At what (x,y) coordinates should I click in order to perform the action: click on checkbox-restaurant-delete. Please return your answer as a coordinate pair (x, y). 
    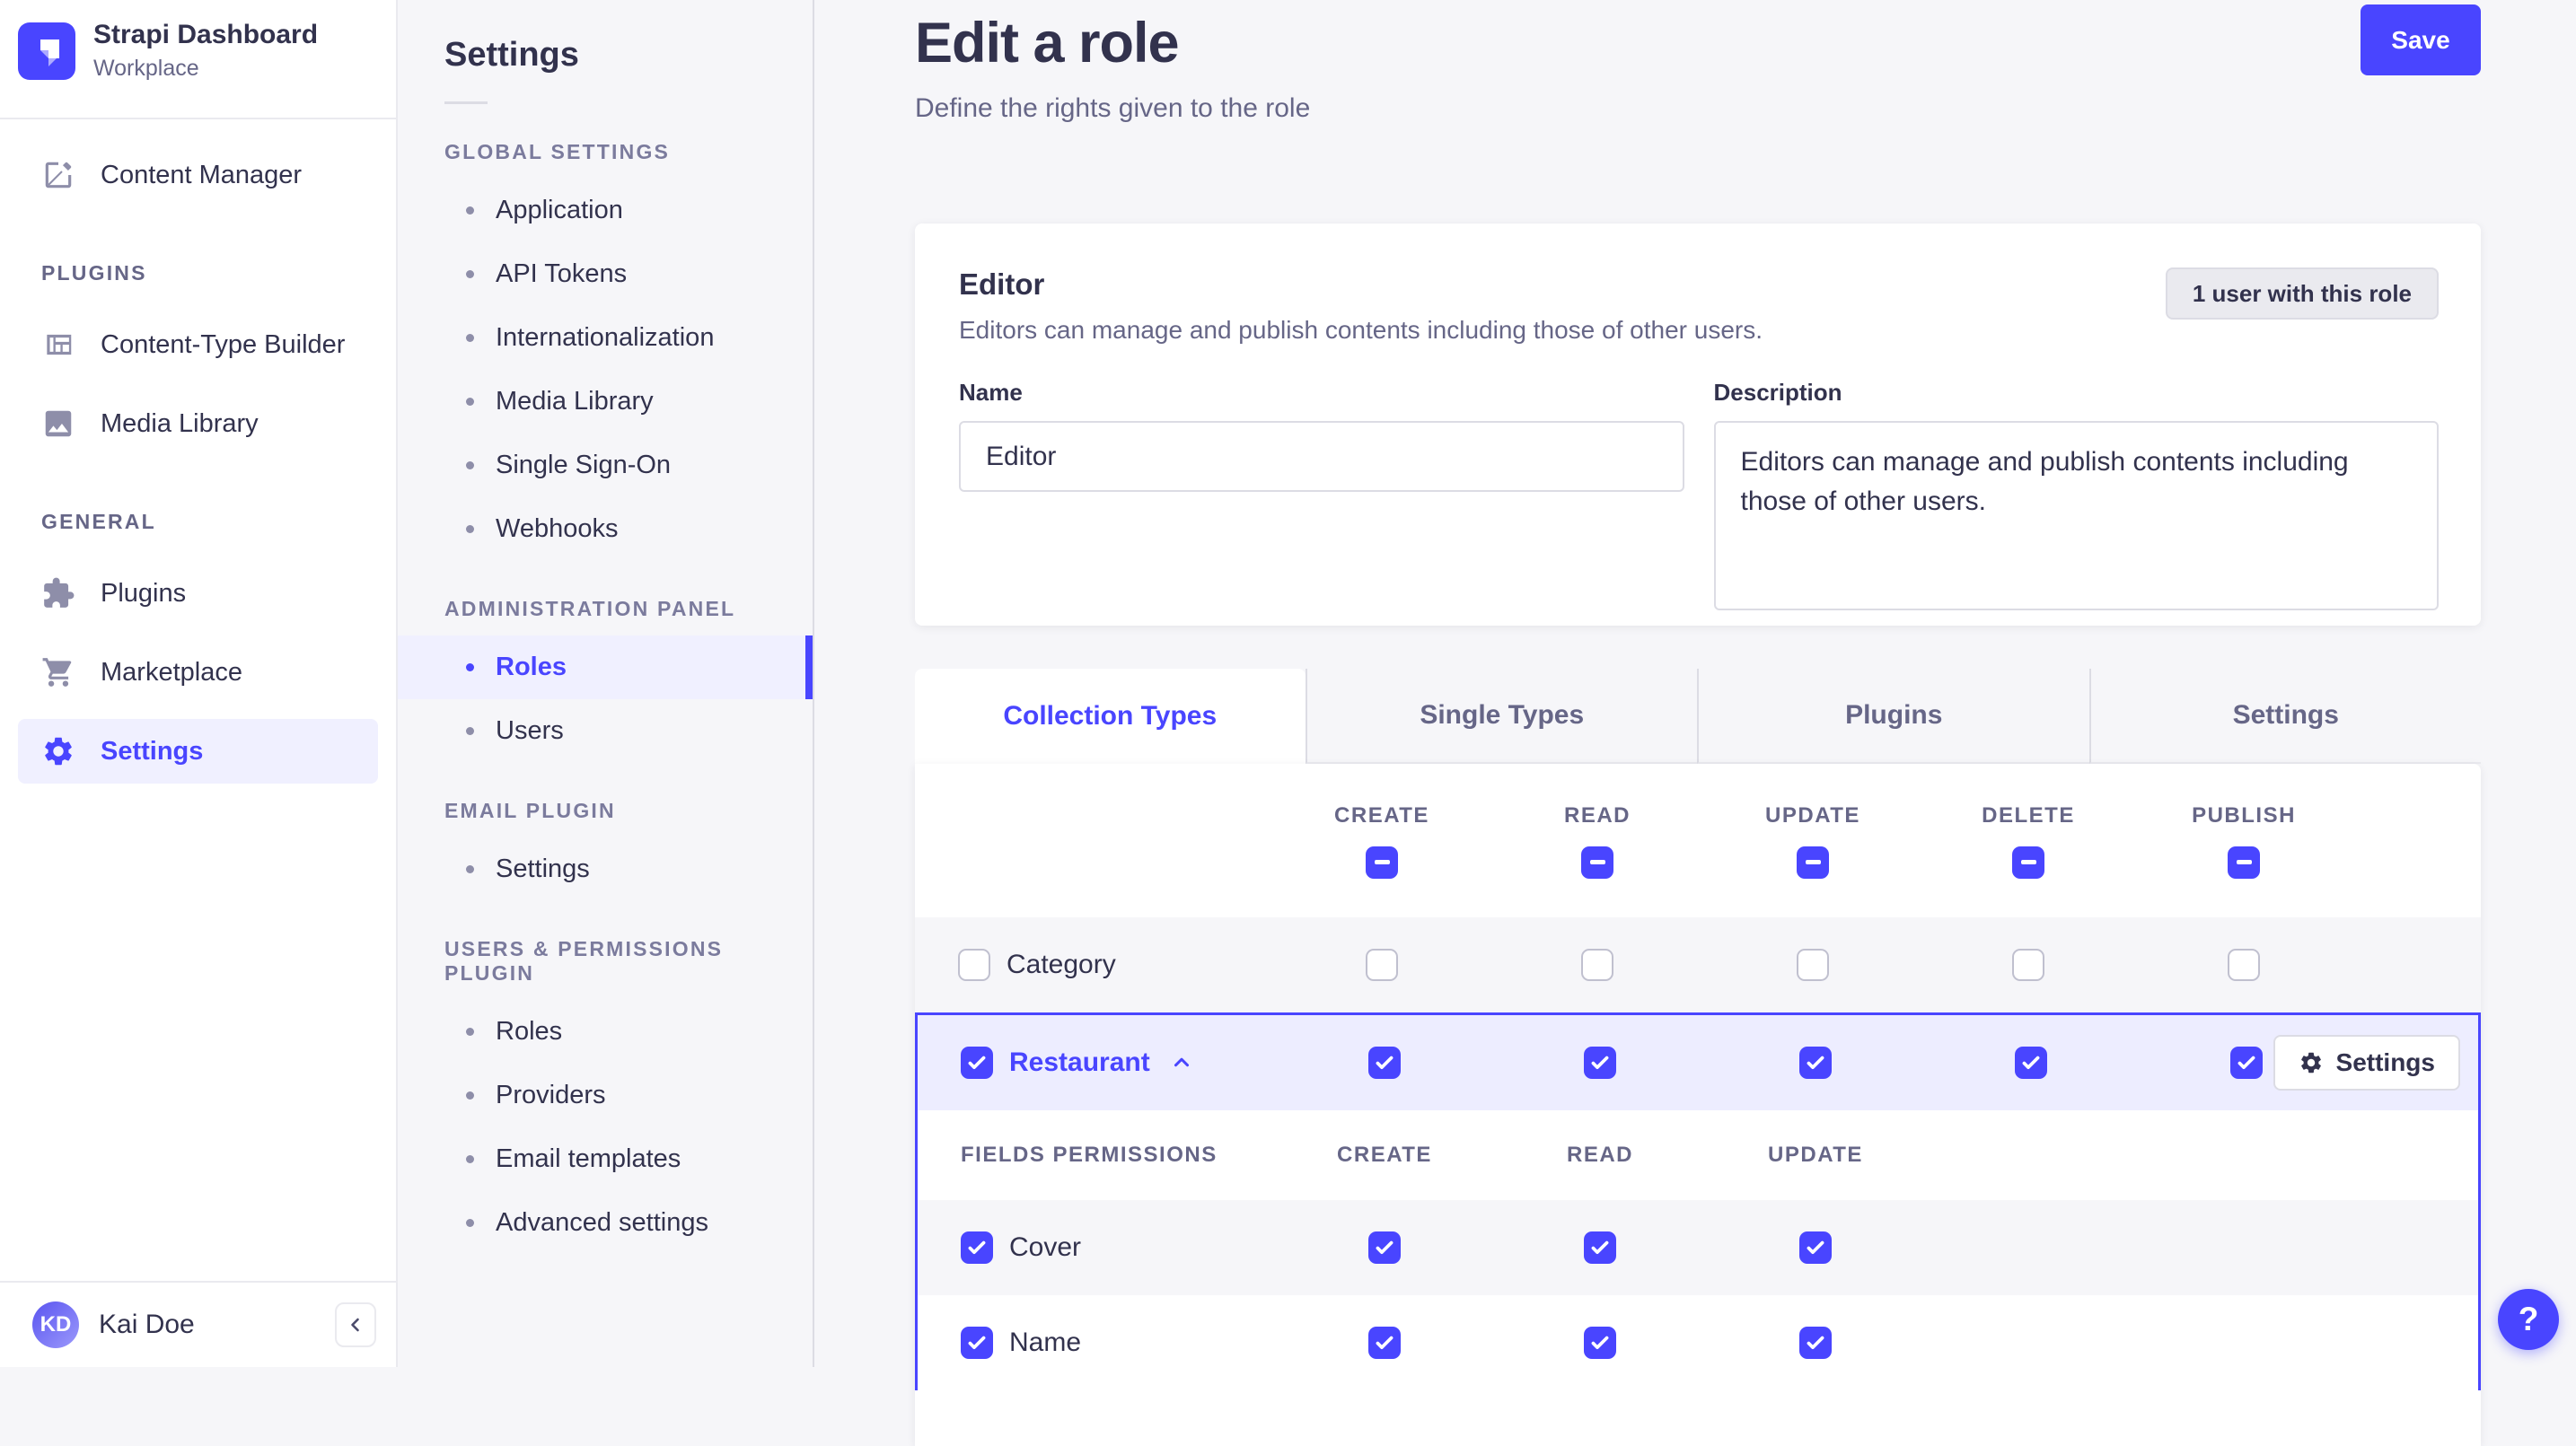
    Looking at the image, I should click on (2031, 1063).